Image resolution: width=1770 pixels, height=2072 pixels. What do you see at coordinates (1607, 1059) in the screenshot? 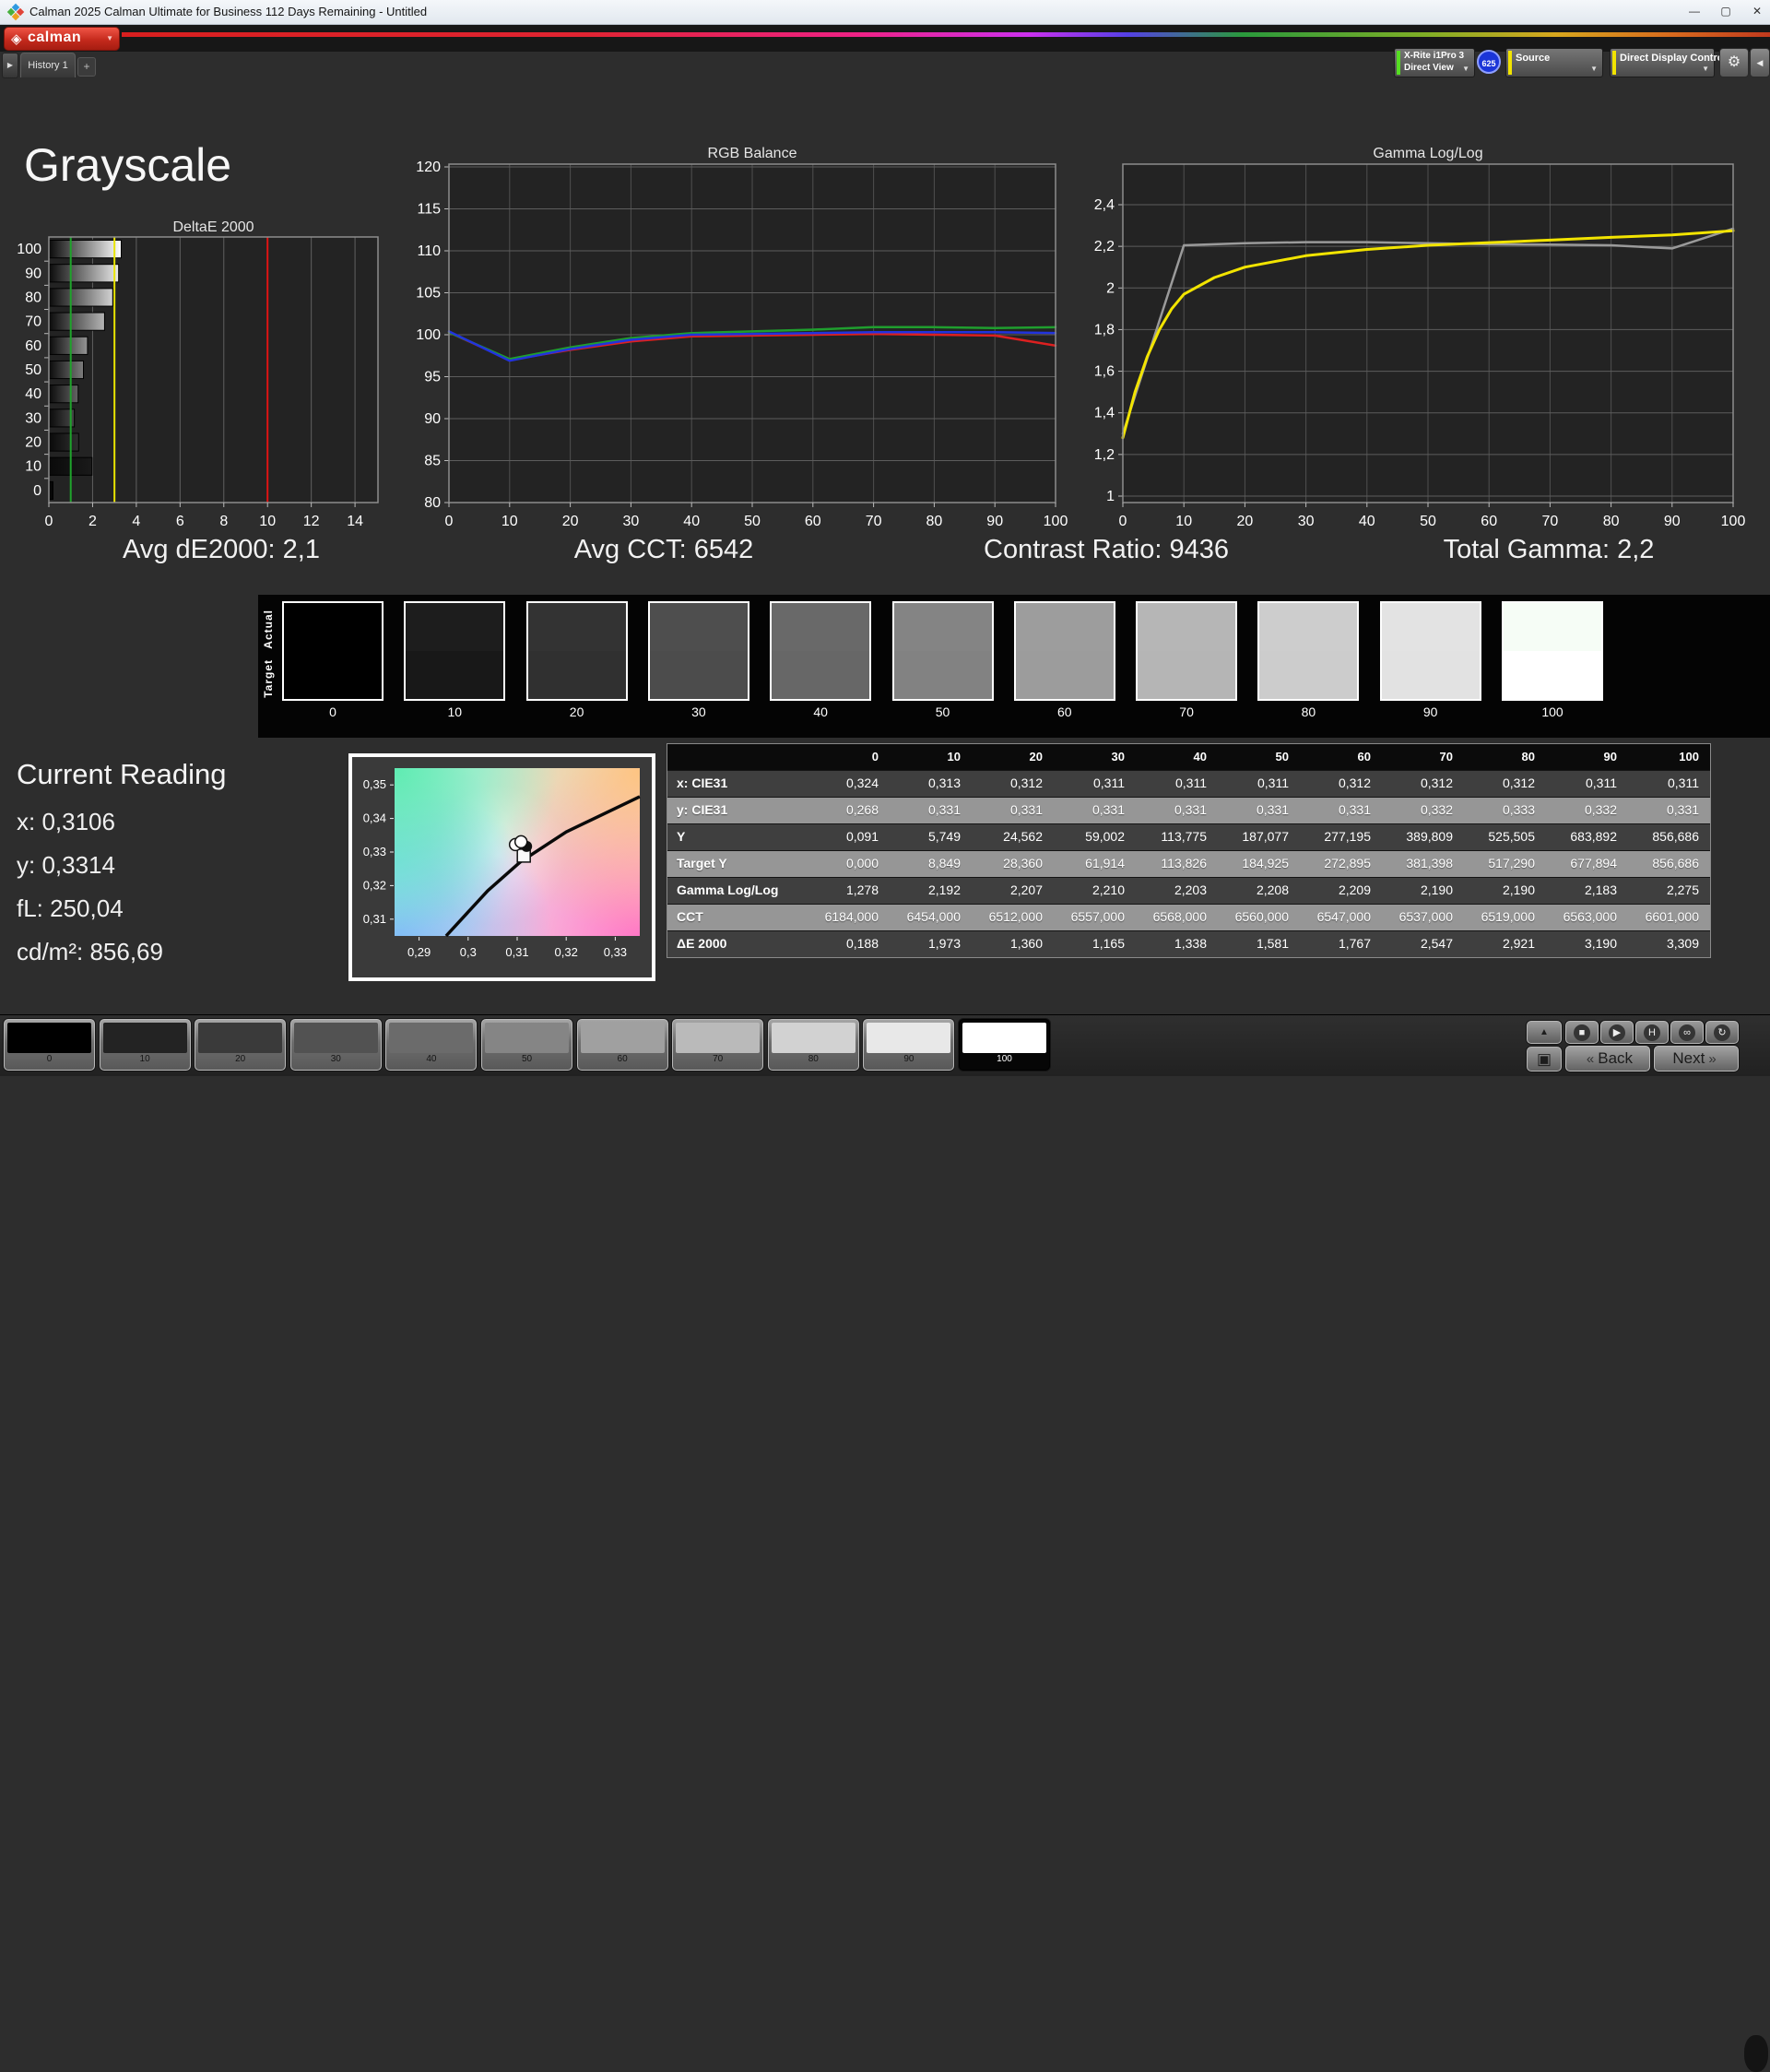
I see `back-button: «Back` at bounding box center [1607, 1059].